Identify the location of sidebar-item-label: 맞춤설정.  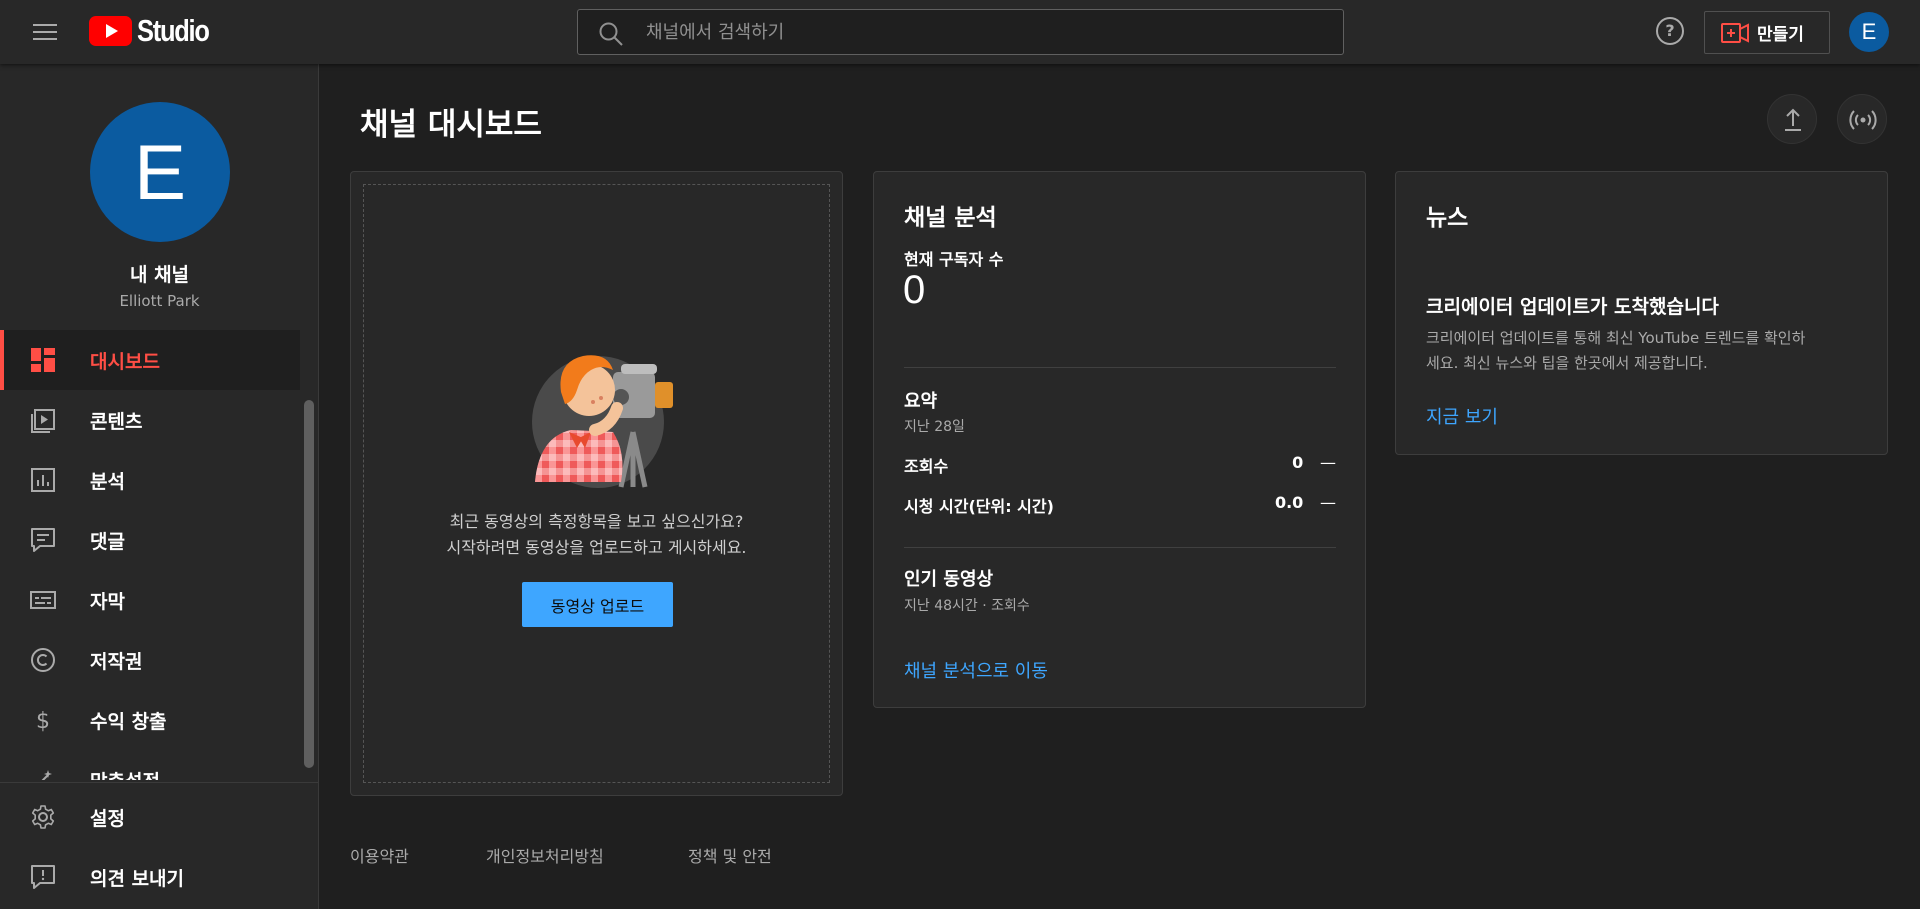
(125, 774).